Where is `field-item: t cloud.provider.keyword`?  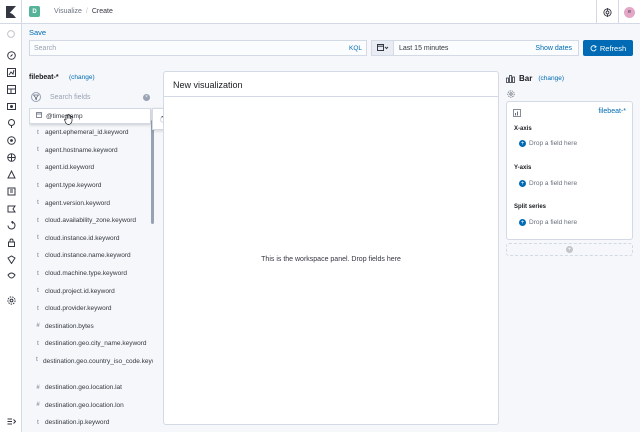
field-item: t cloud.provider.keyword is located at coordinates (91, 309).